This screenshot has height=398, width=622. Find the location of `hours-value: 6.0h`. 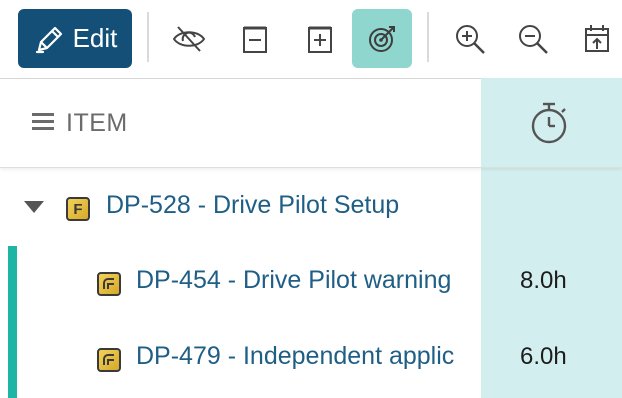

hours-value: 6.0h is located at coordinates (543, 356).